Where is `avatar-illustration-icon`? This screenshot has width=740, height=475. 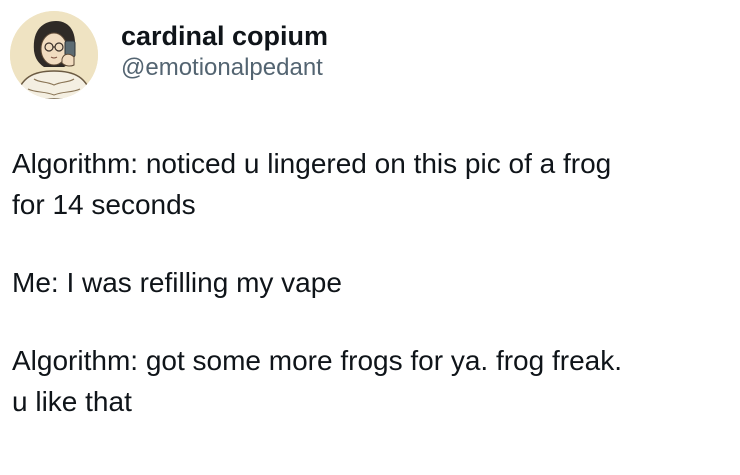 avatar-illustration-icon is located at coordinates (54, 55).